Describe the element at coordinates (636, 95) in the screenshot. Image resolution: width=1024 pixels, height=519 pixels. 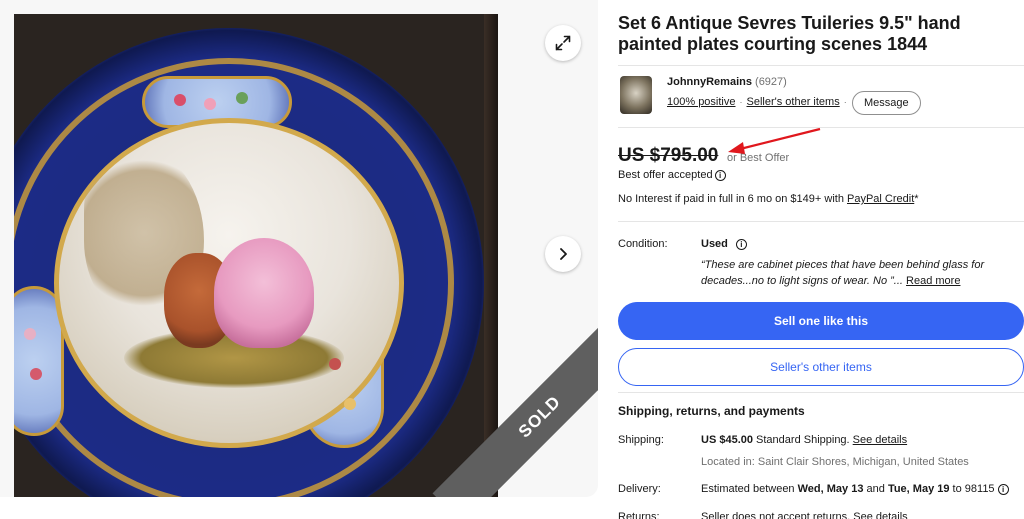
I see `seller-avatar` at that location.